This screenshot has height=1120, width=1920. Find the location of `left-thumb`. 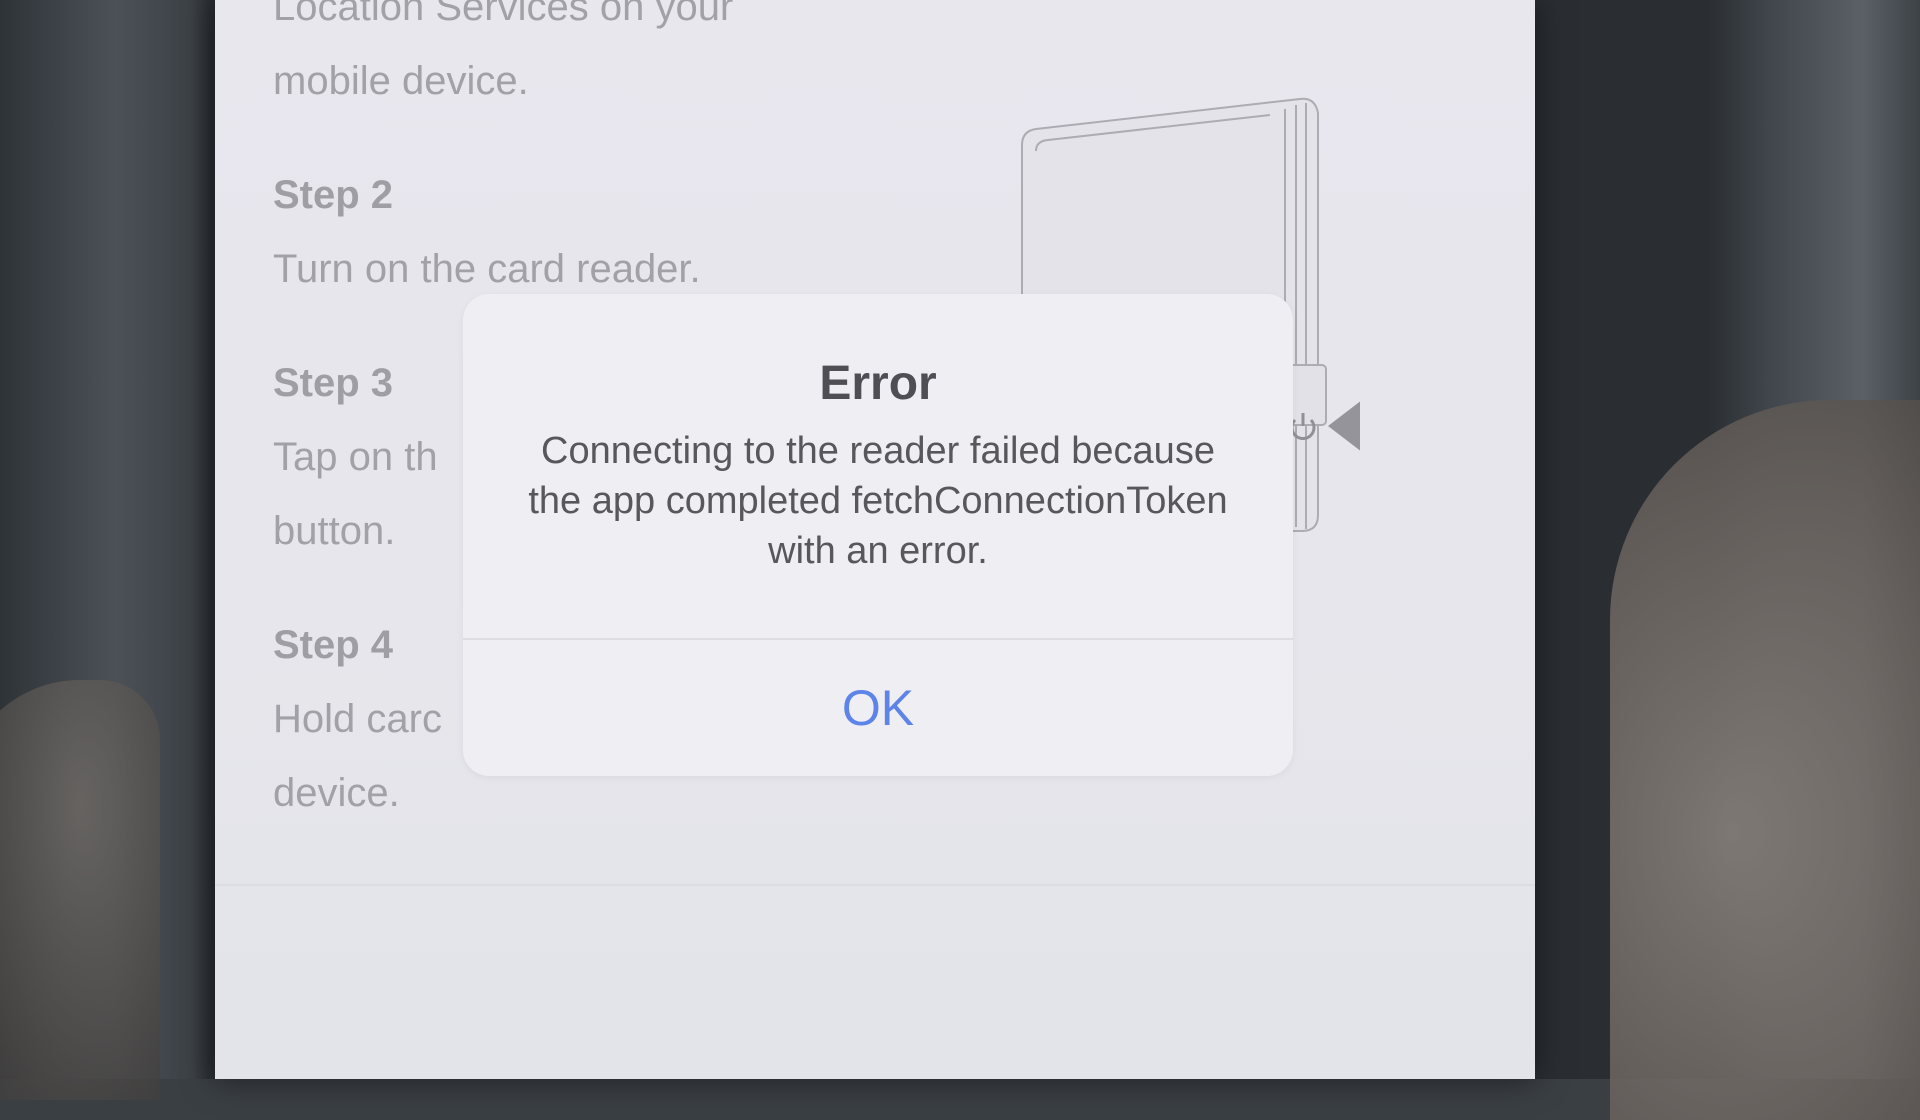

left-thumb is located at coordinates (80, 890).